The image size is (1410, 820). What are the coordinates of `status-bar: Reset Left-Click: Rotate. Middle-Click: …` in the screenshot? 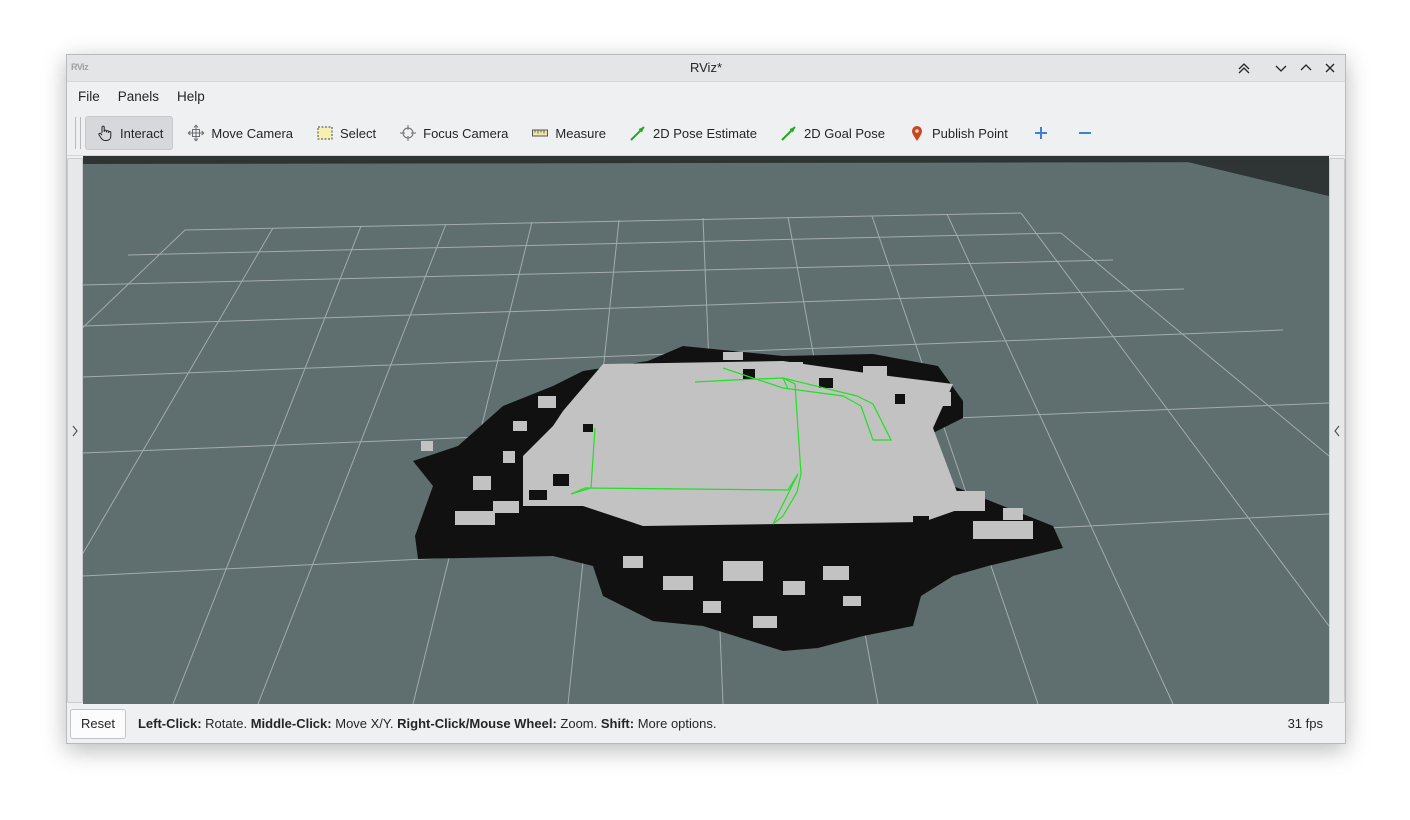 It's located at (706, 723).